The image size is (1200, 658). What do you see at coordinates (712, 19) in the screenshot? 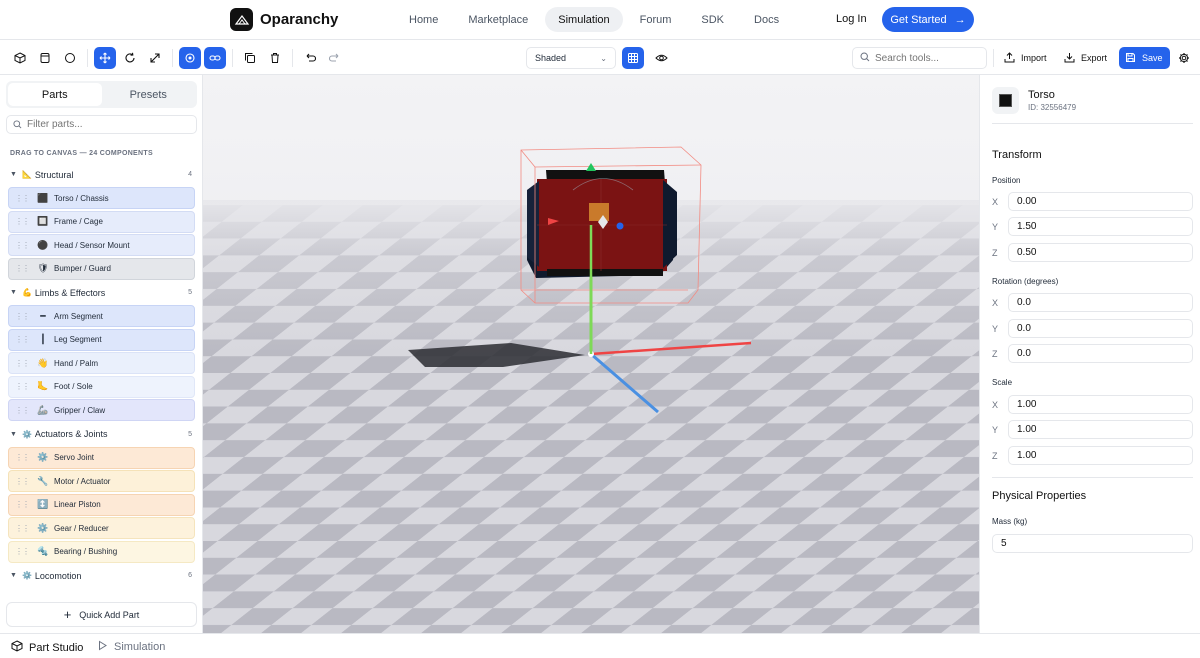
I see `nav-link-sdk: SDK` at bounding box center [712, 19].